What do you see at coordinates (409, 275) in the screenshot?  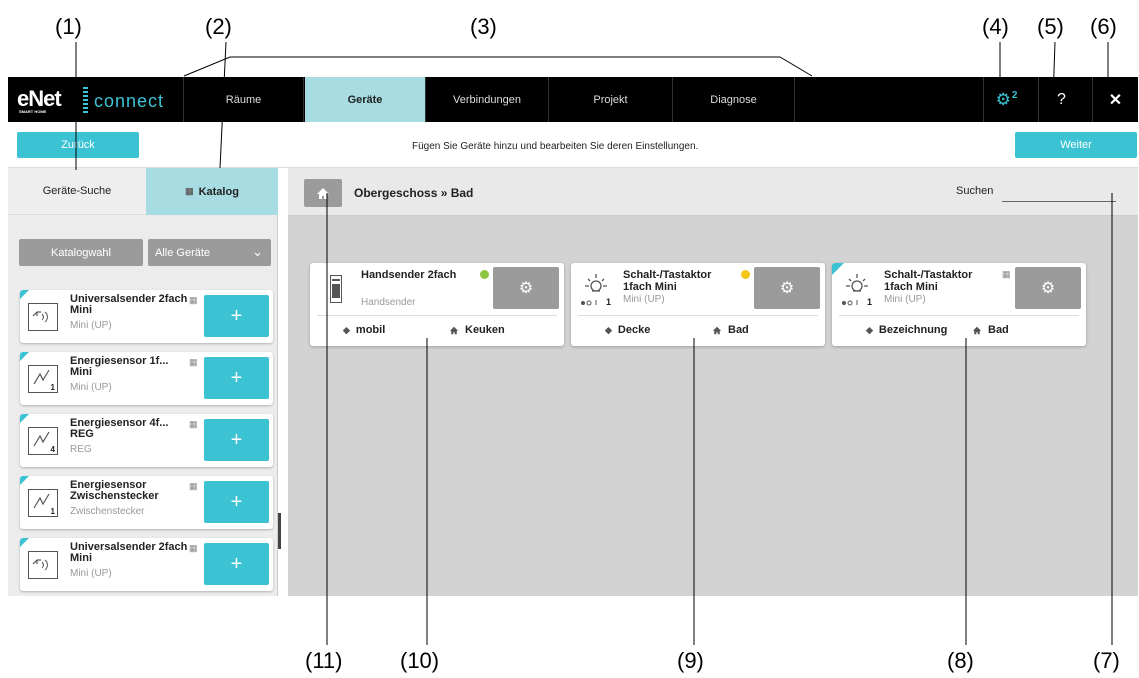 I see `device-title: Handsender 2fach` at bounding box center [409, 275].